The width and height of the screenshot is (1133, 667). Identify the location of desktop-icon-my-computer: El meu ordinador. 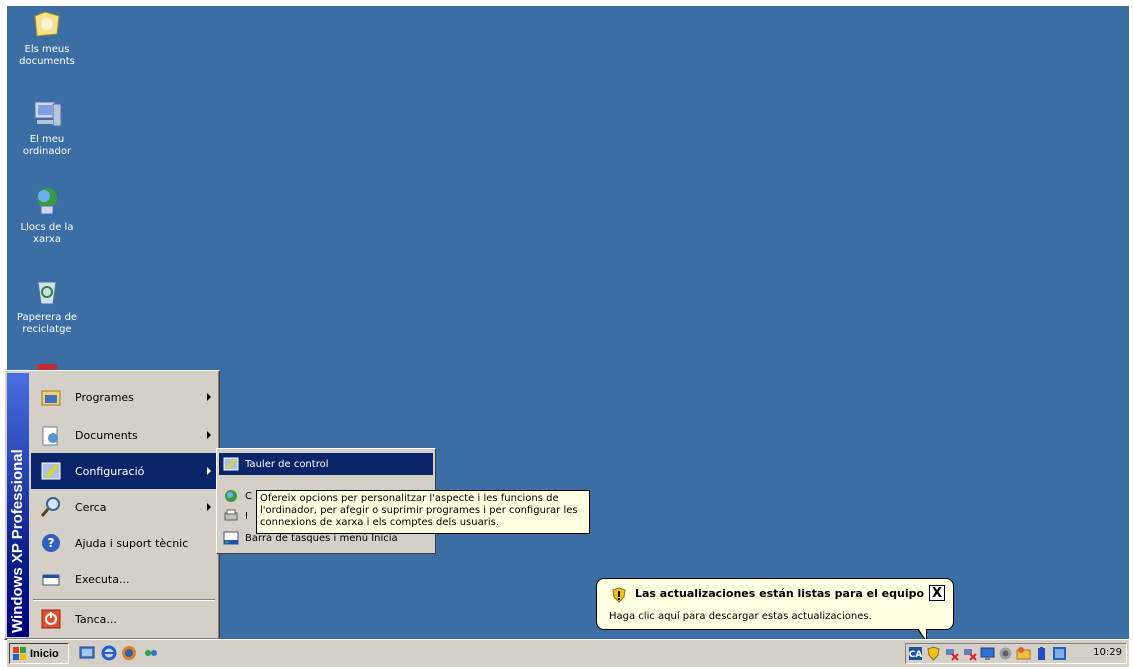
(47, 128).